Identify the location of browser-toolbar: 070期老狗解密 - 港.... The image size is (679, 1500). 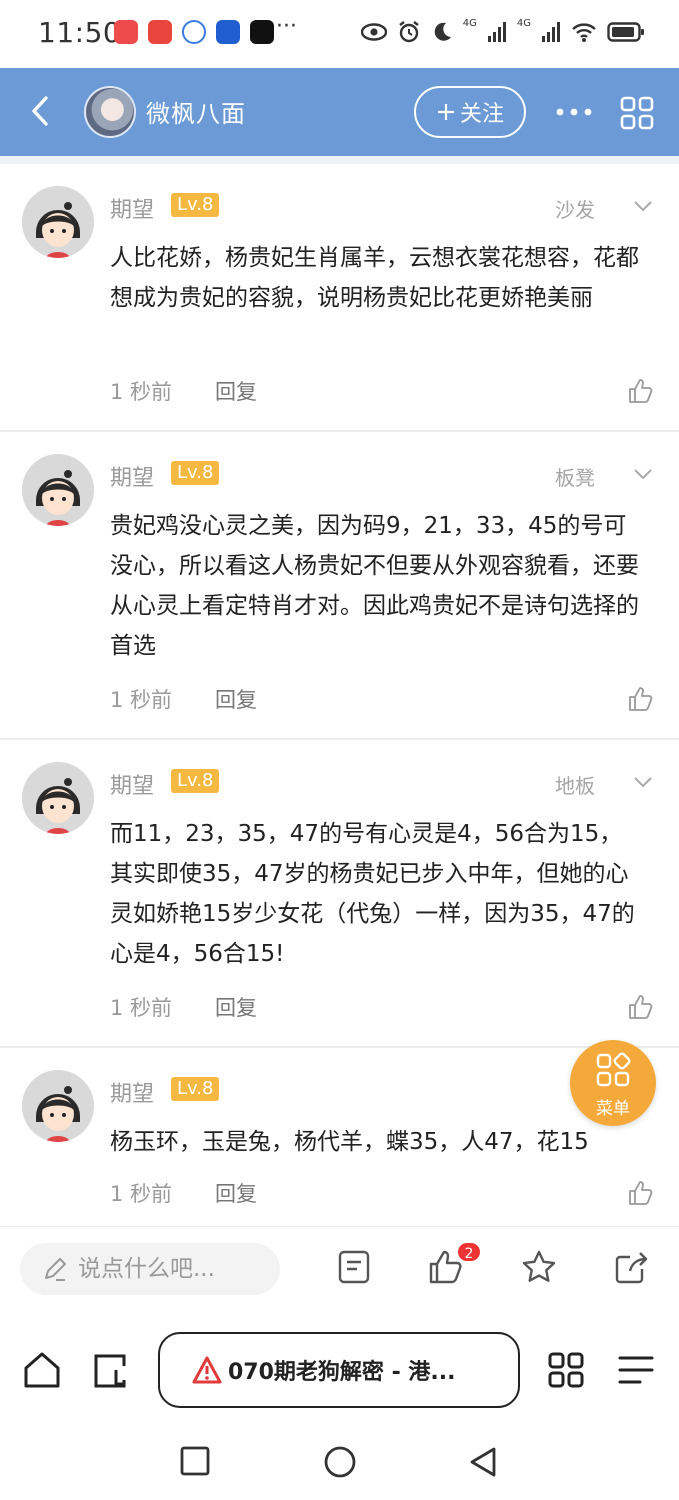
(339, 1370).